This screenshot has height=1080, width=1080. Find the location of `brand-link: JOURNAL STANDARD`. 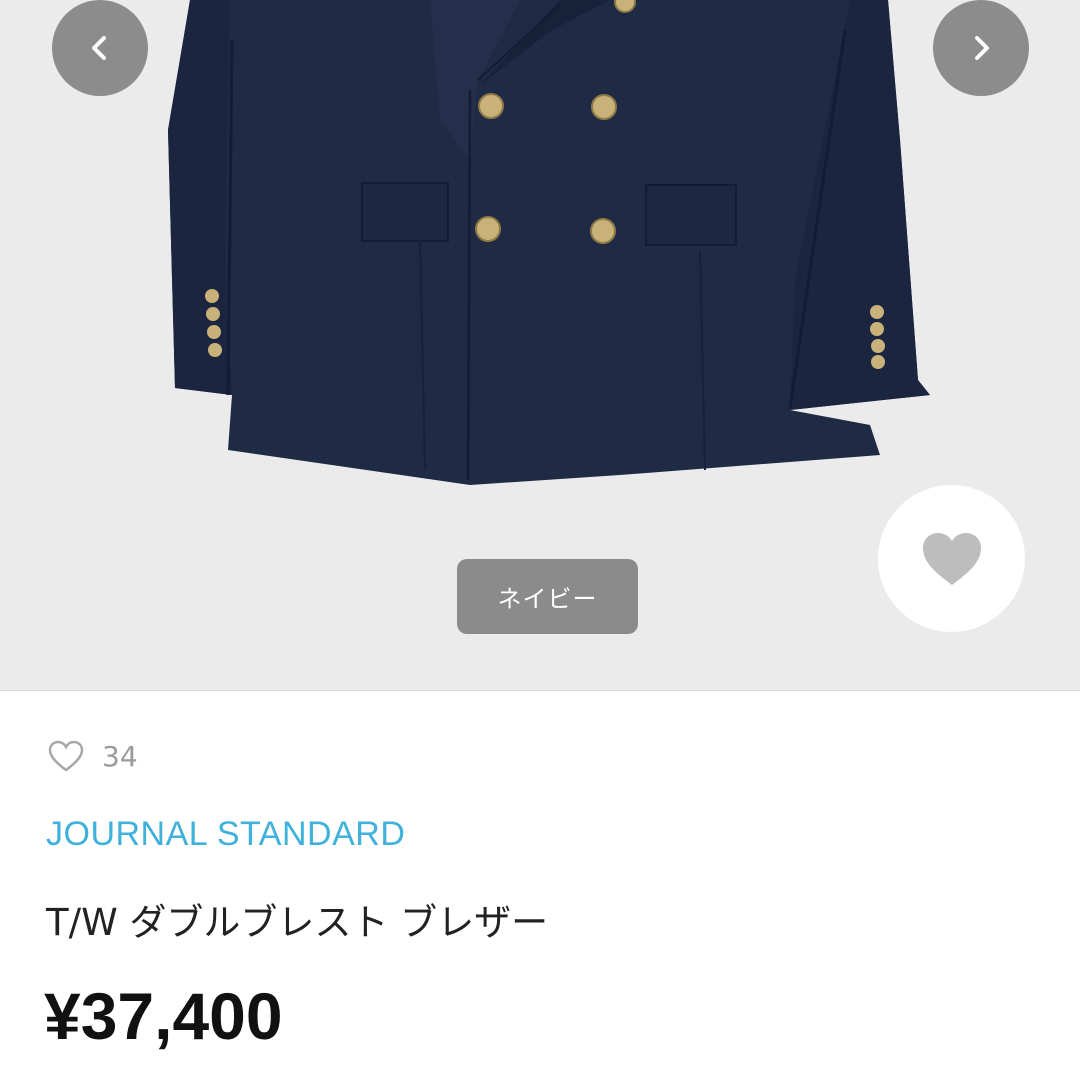

brand-link: JOURNAL STANDARD is located at coordinates (225, 834).